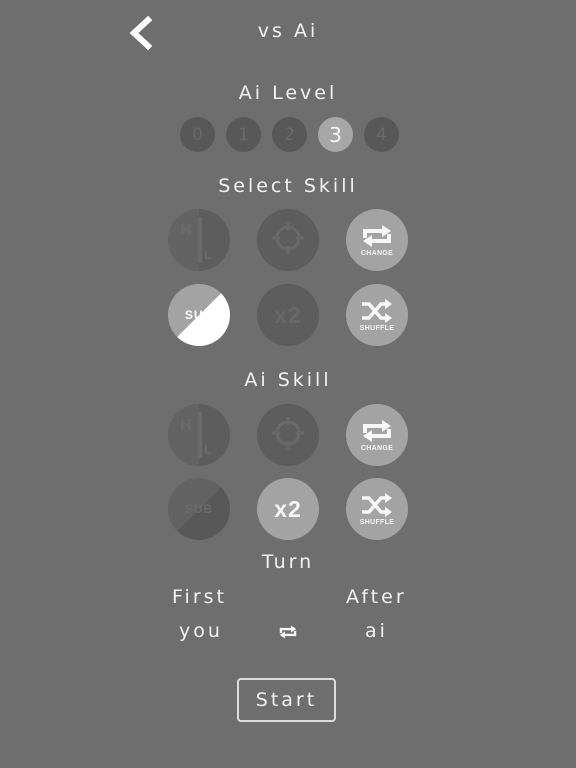  Describe the element at coordinates (288, 562) in the screenshot. I see `turn-title: Turn` at that location.